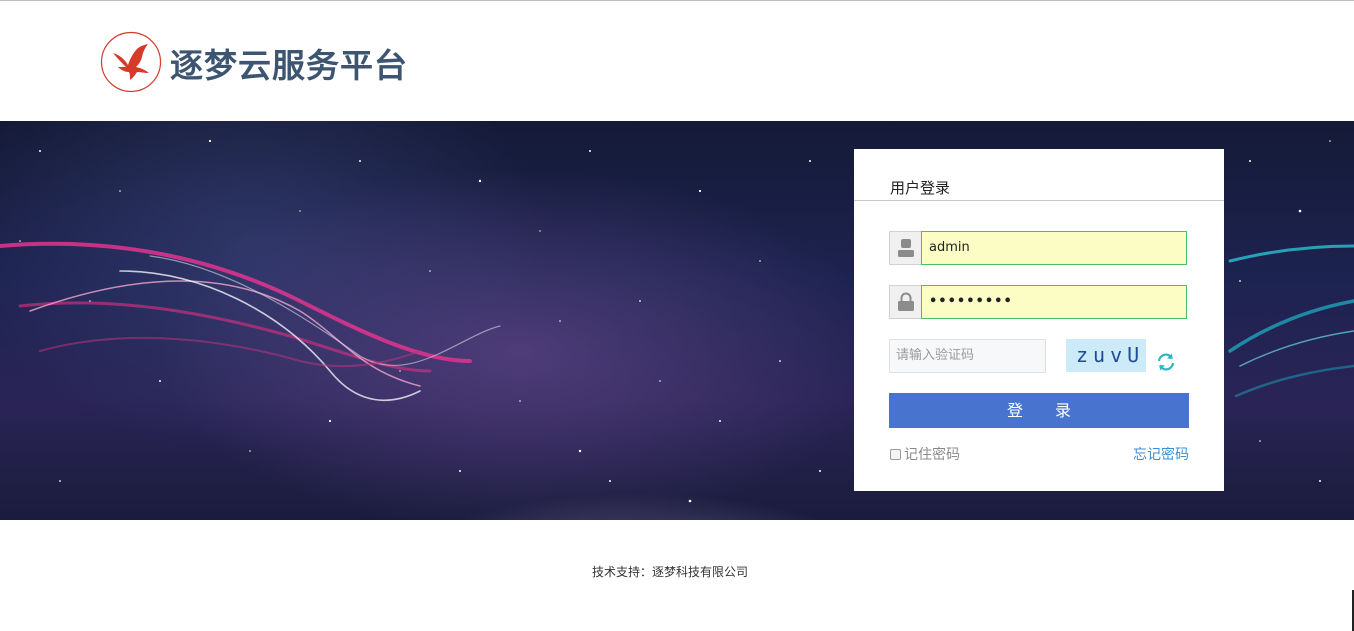 This screenshot has width=1354, height=631. What do you see at coordinates (932, 455) in the screenshot?
I see `remember-label: 记住密码` at bounding box center [932, 455].